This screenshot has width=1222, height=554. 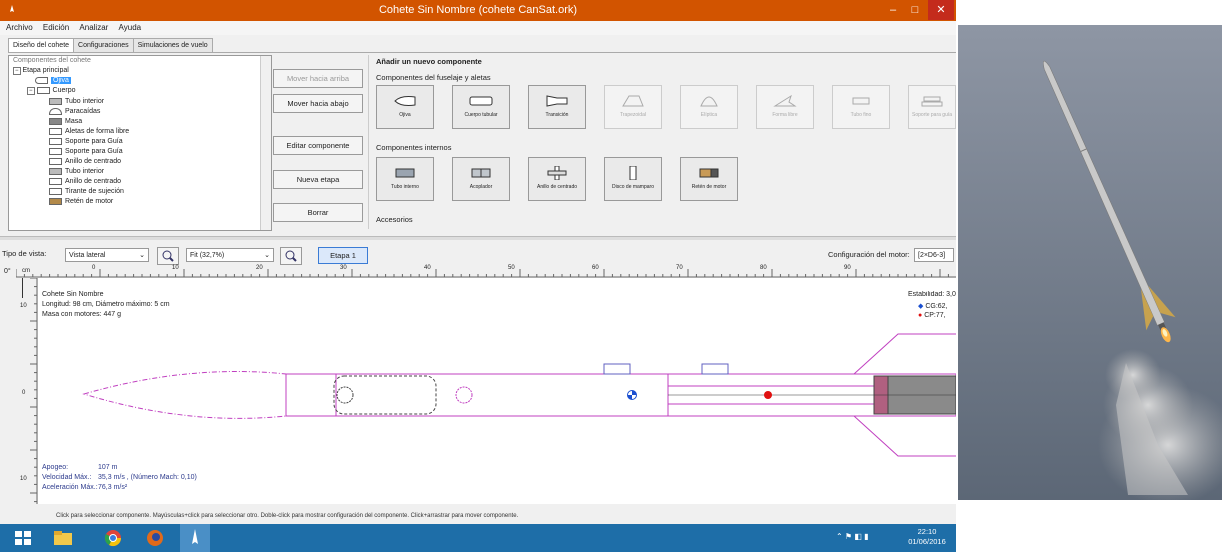 What do you see at coordinates (55, 191) in the screenshot?
I see `shock-cord-icon` at bounding box center [55, 191].